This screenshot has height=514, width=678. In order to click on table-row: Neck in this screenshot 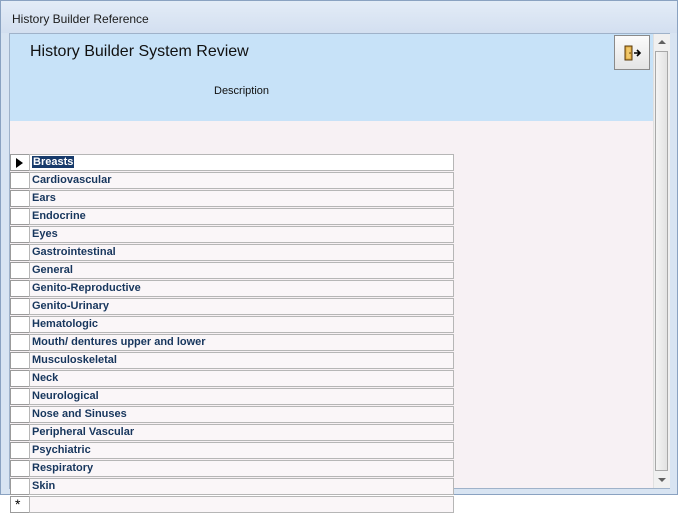, I will do `click(232, 379)`.